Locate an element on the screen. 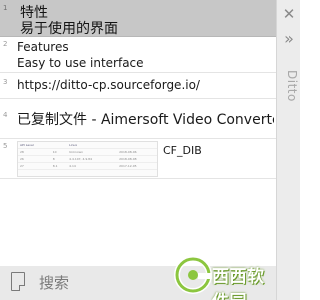 The image size is (320, 300). window-title: Ditto is located at coordinates (292, 86).